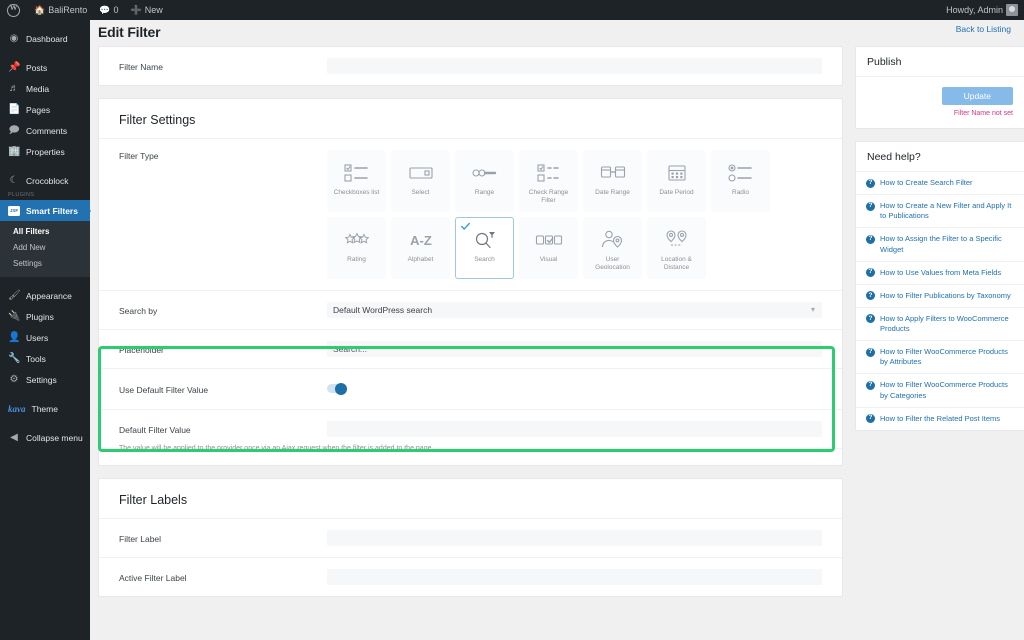 This screenshot has width=1024, height=640. I want to click on filter-type-card-label: User Geolocation, so click(612, 264).